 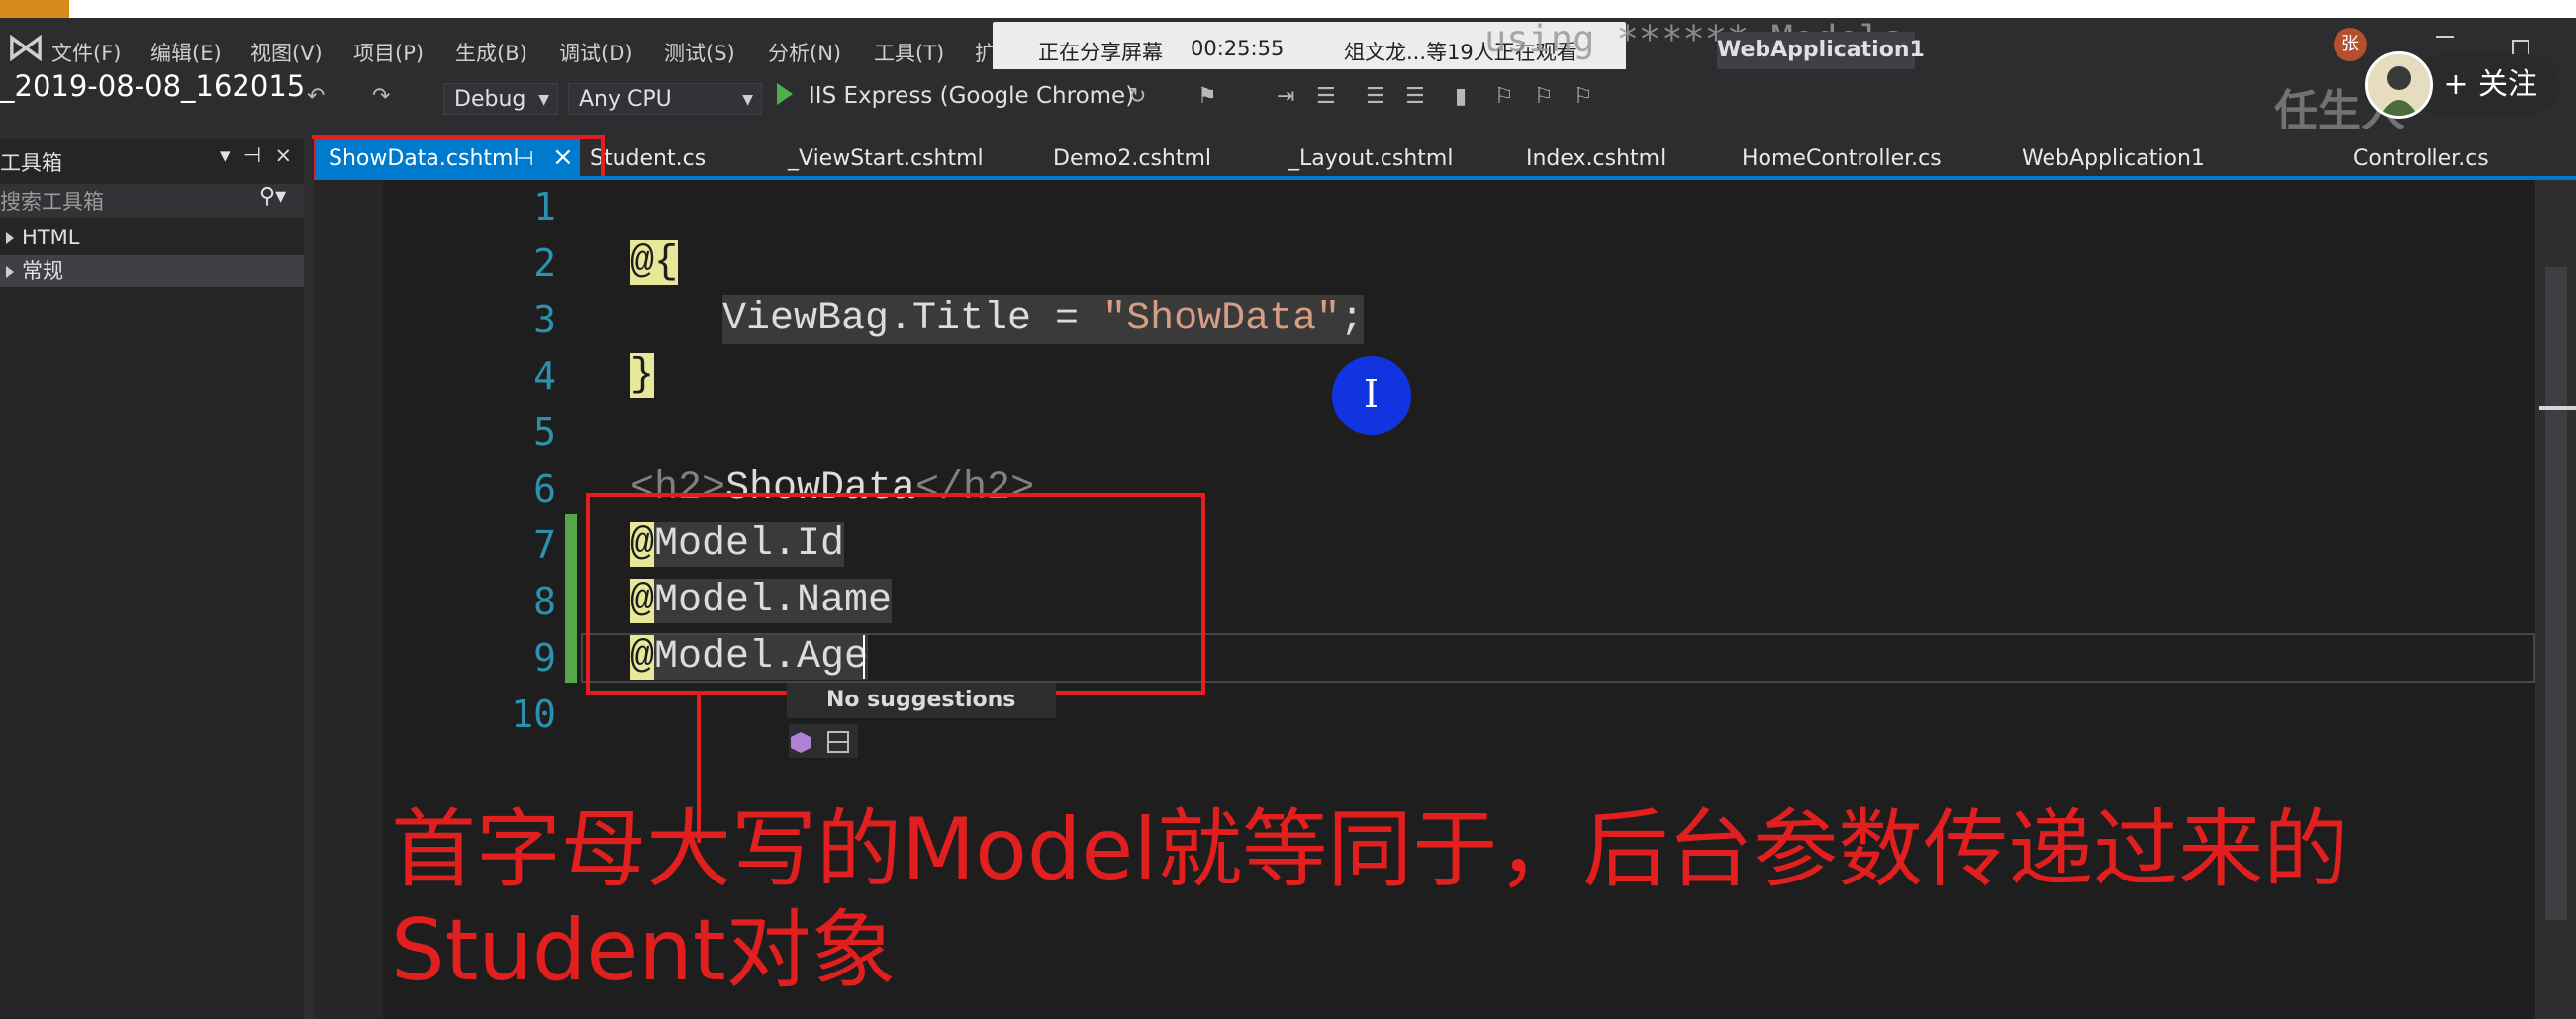 I want to click on run-target-button: IIS Express (Google Chrome), so click(x=971, y=96).